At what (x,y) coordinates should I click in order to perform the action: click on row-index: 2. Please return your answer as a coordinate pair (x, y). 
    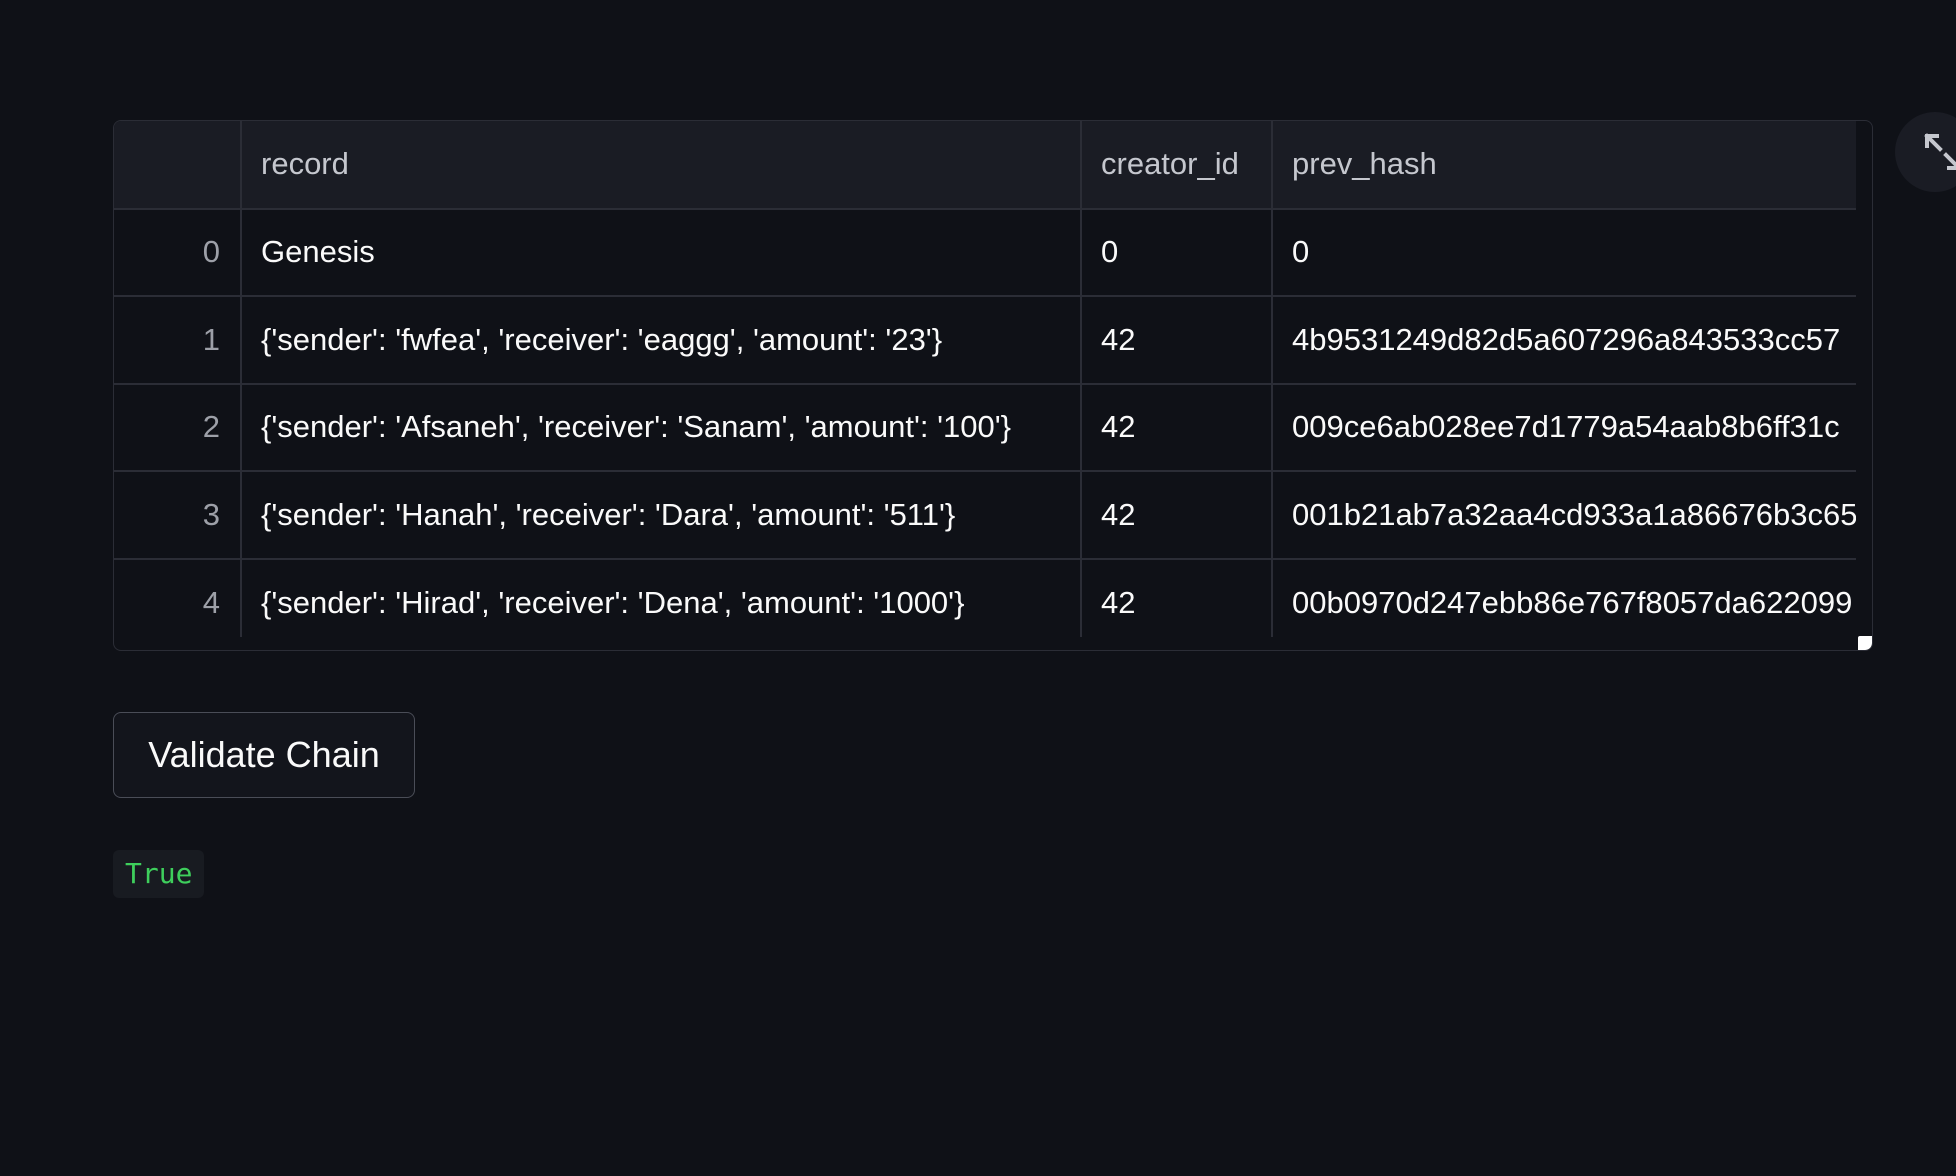
    Looking at the image, I should click on (178, 427).